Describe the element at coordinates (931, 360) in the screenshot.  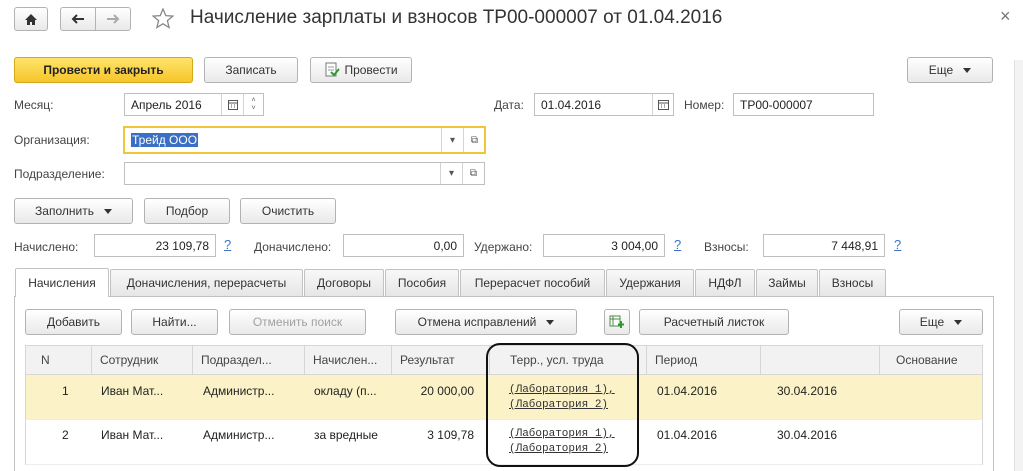
I see `col-basis: Основание` at that location.